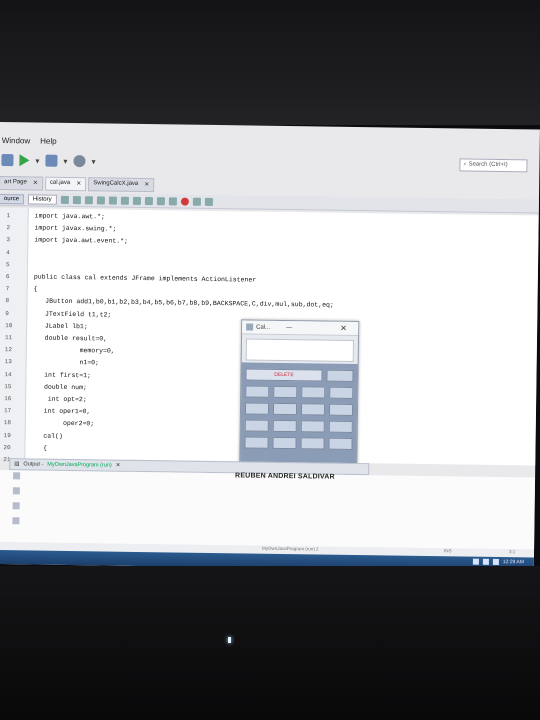 The height and width of the screenshot is (720, 540). What do you see at coordinates (48, 140) in the screenshot?
I see `menu-help: Help` at bounding box center [48, 140].